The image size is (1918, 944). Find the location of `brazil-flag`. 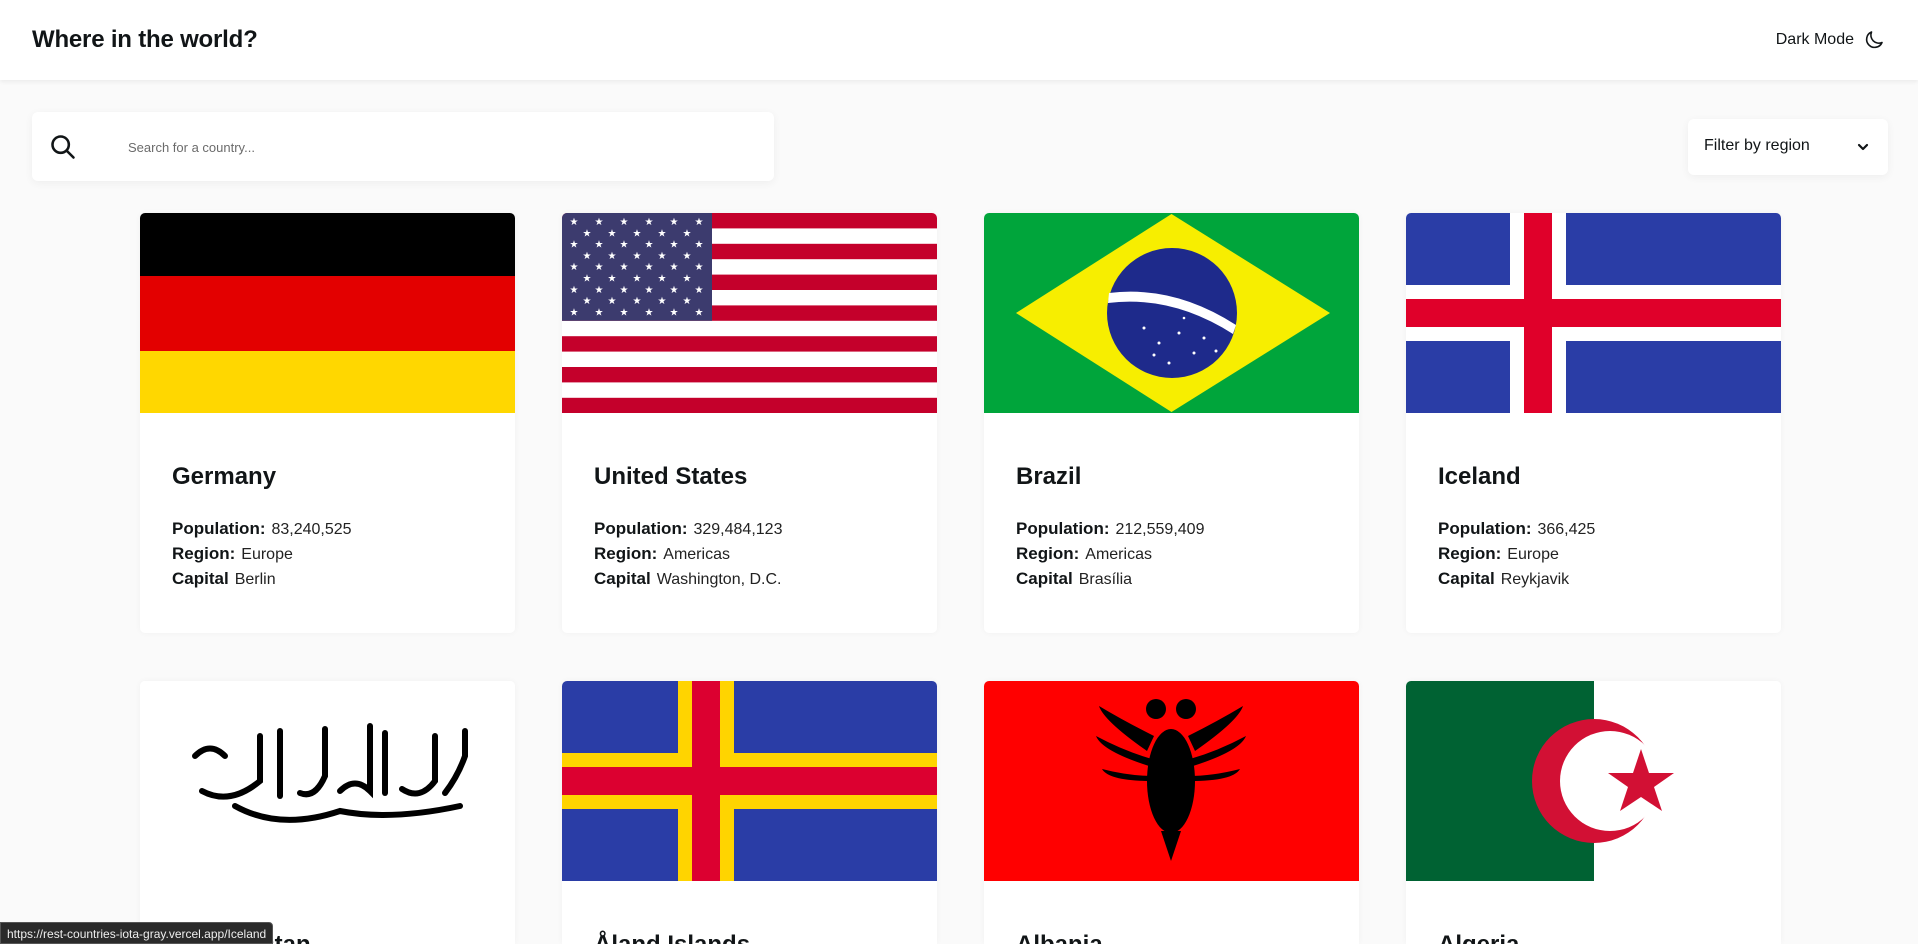

brazil-flag is located at coordinates (1171, 313).